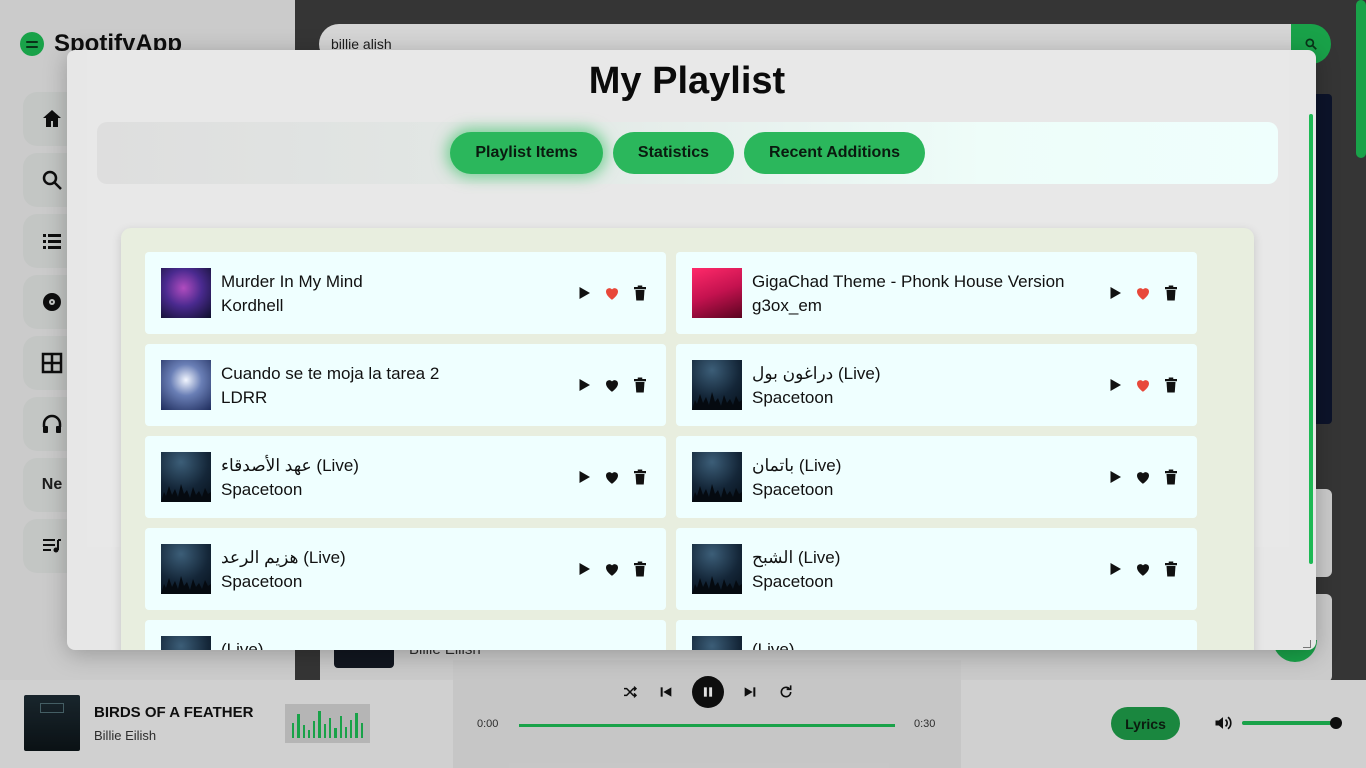  I want to click on track-card: هزيم الرعد (Live) Spacetoon, so click(405, 569).